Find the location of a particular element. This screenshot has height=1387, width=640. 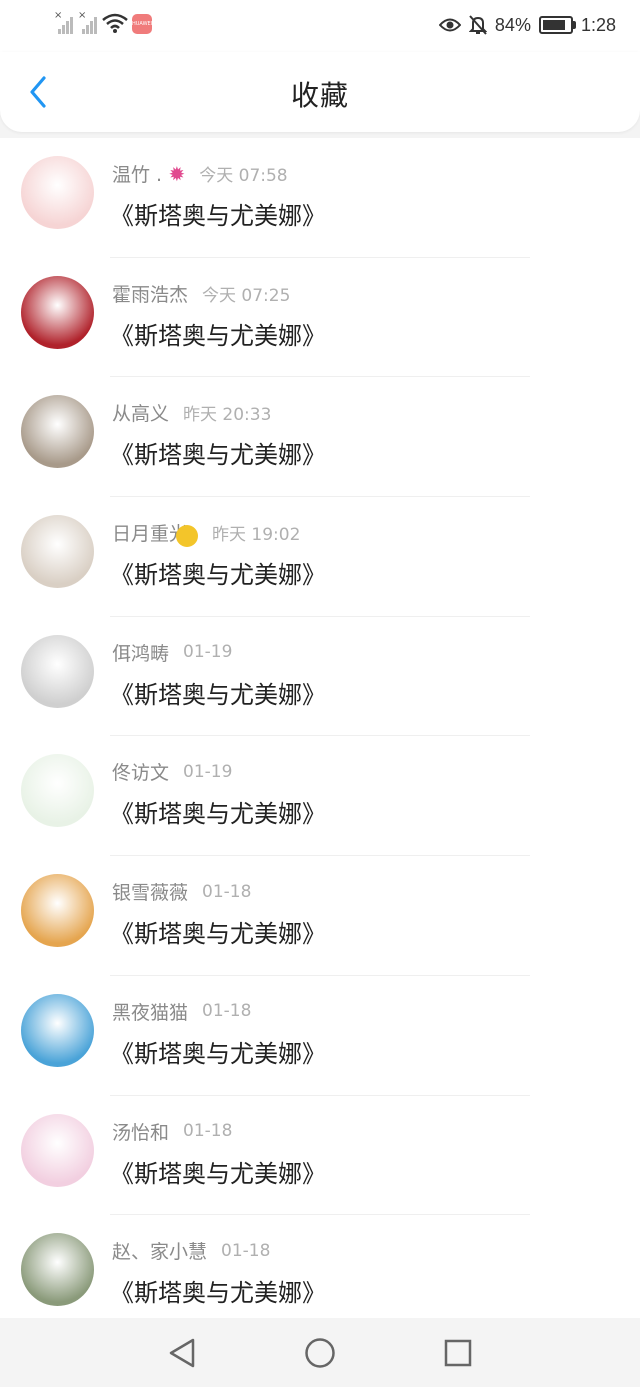

circle-home-icon is located at coordinates (320, 1352).